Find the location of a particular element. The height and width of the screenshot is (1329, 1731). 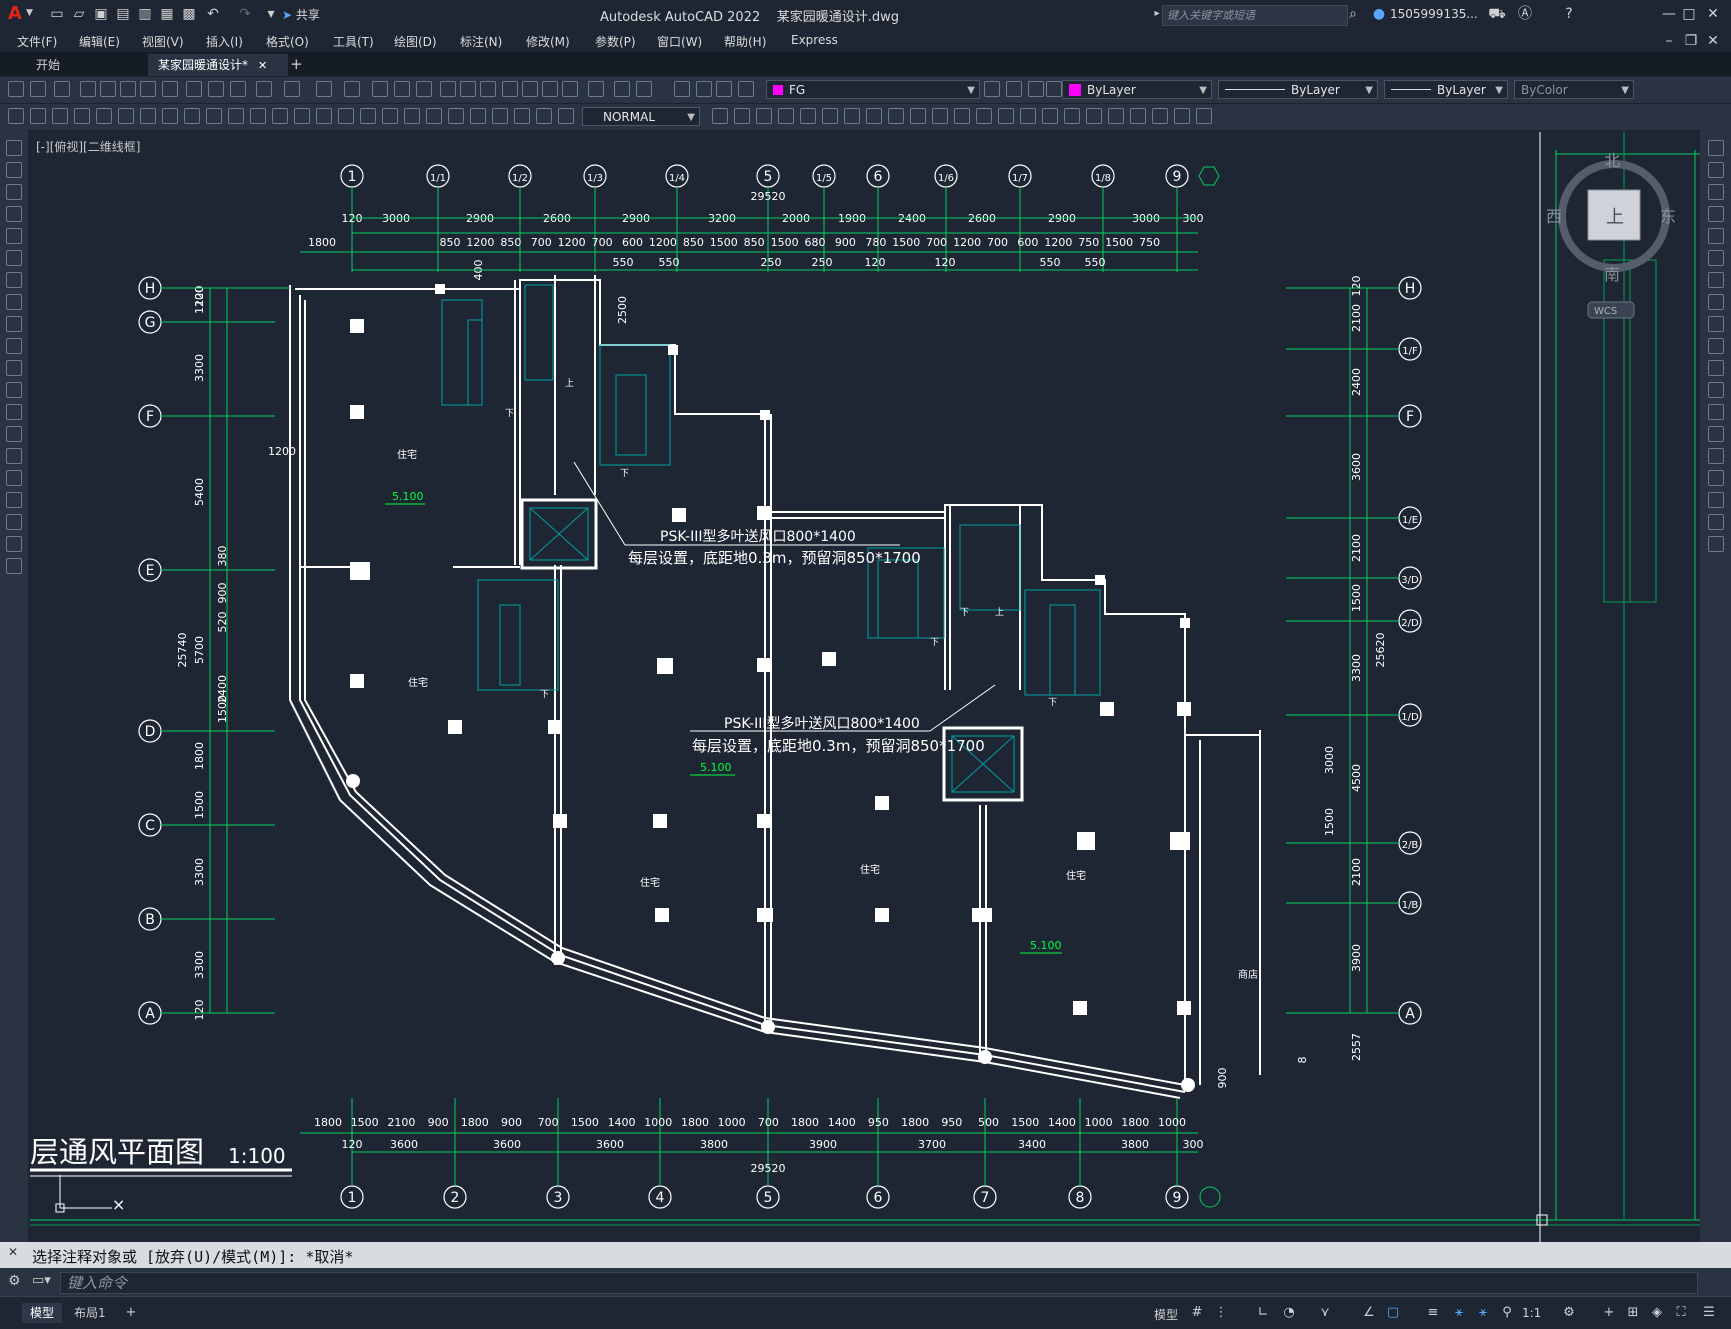

ortho-icon: ∟ is located at coordinates (1263, 1313).